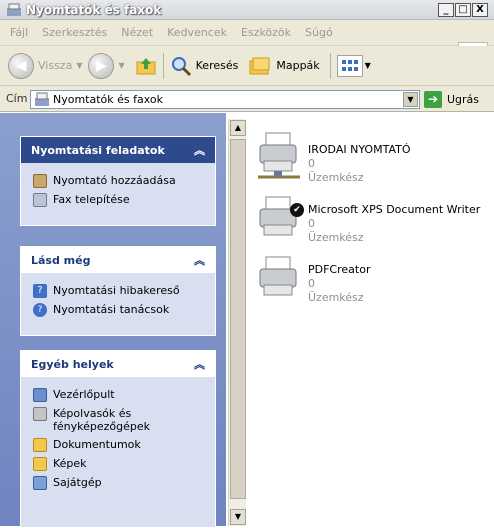 The image size is (494, 528). What do you see at coordinates (101, 65) in the screenshot?
I see `forward-arrow-icon: ▶` at bounding box center [101, 65].